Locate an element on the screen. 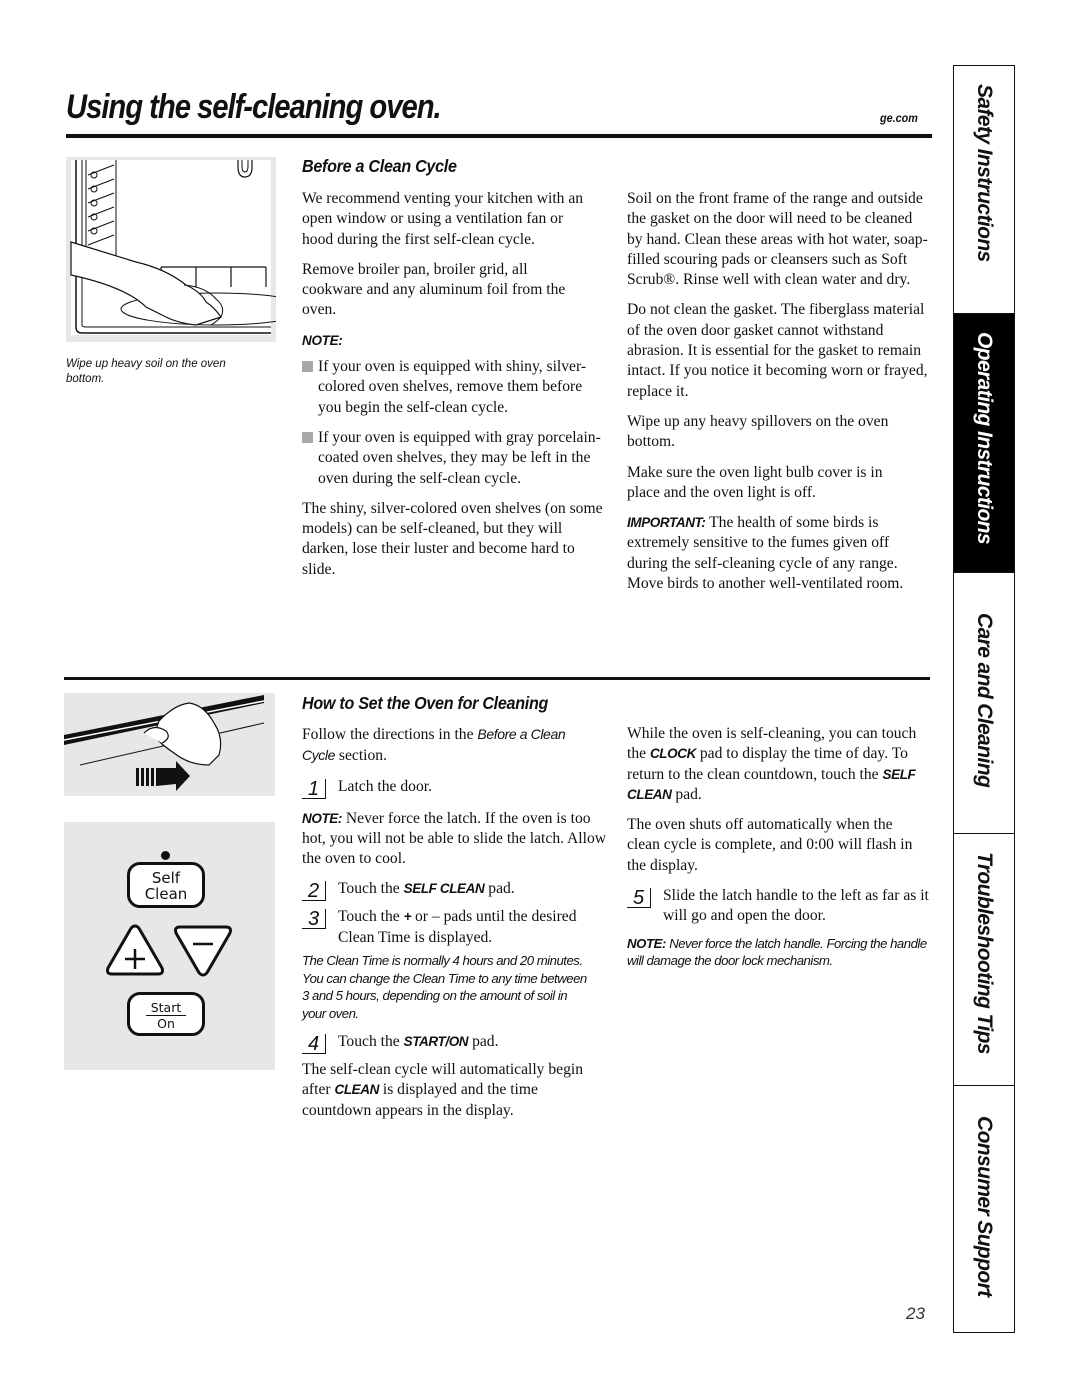 The width and height of the screenshot is (1080, 1397). oven-wipe-figure is located at coordinates (189, 249).